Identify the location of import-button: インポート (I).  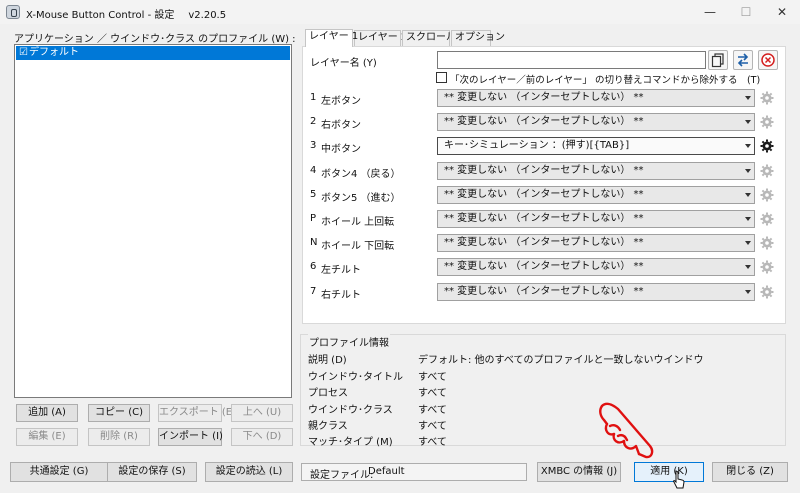
(190, 437).